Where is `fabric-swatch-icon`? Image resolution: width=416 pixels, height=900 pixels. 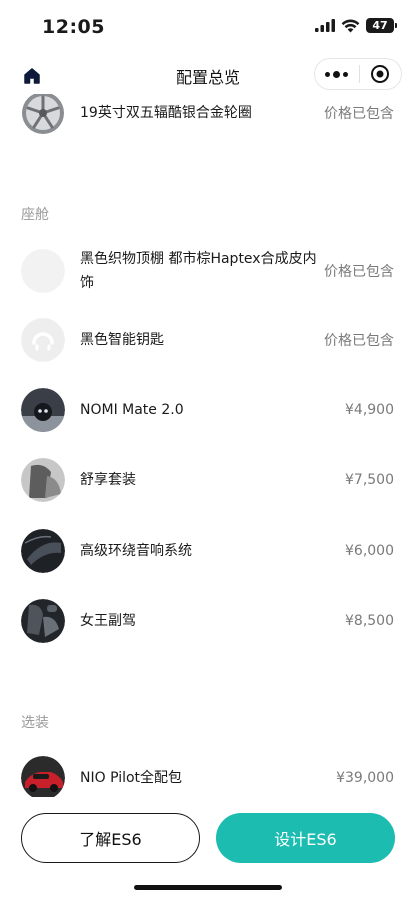 fabric-swatch-icon is located at coordinates (43, 271).